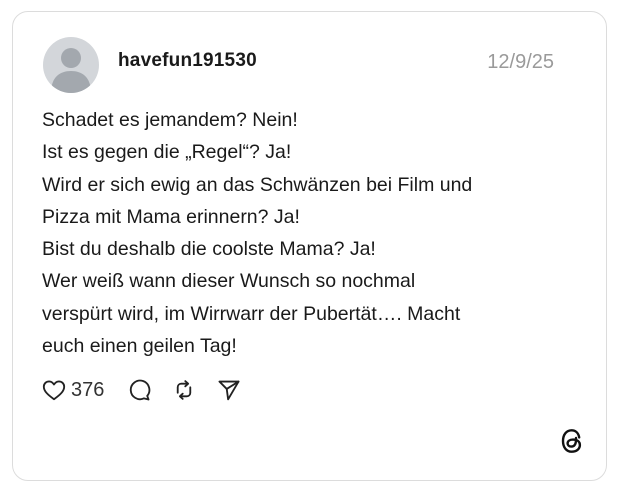 The height and width of the screenshot is (493, 620). What do you see at coordinates (209, 249) in the screenshot?
I see `post-body-line: Bist du deshalb die coolste Mama? Ja!` at bounding box center [209, 249].